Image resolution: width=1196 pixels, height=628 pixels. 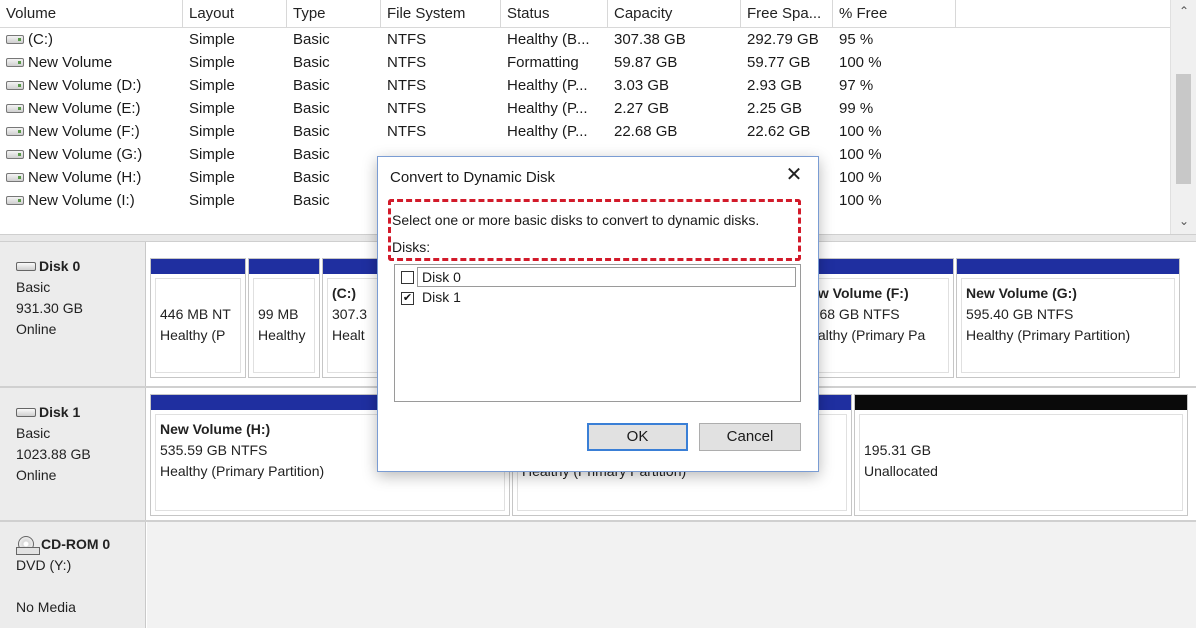 I want to click on free-cell: 2.93 GB, so click(x=775, y=85).